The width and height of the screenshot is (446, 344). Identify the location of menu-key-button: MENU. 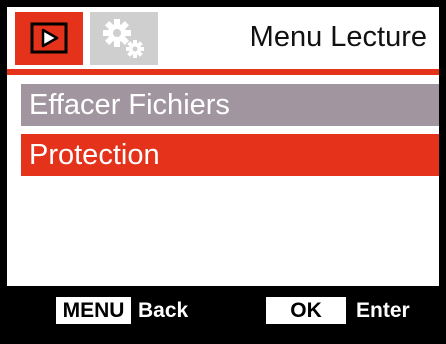
(93, 310).